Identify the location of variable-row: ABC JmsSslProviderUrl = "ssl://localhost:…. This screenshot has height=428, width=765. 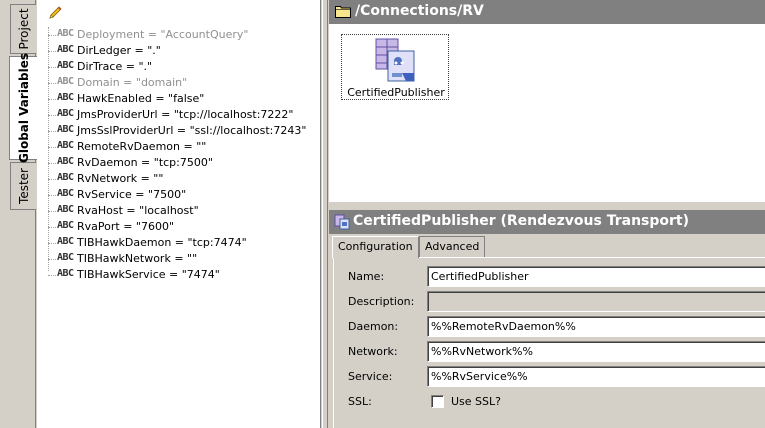
(179, 131).